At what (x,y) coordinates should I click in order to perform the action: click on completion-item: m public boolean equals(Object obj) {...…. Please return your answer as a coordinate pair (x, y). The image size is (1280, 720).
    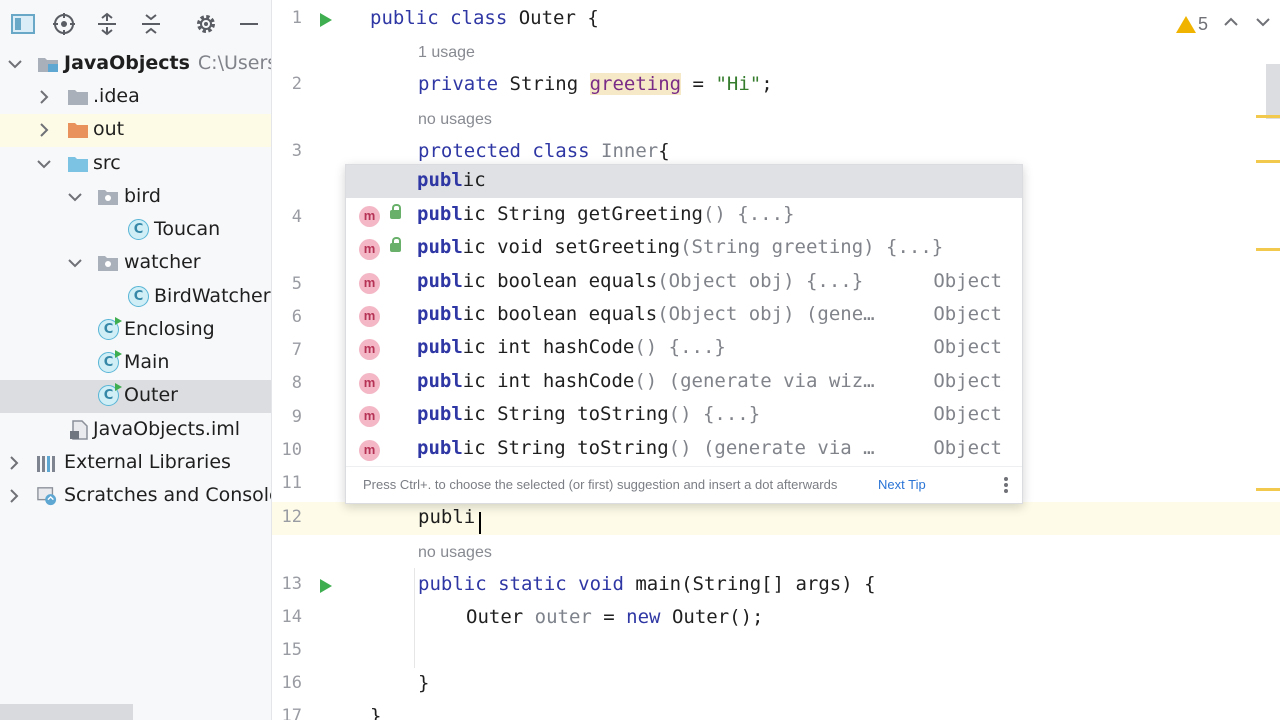
    Looking at the image, I should click on (684, 282).